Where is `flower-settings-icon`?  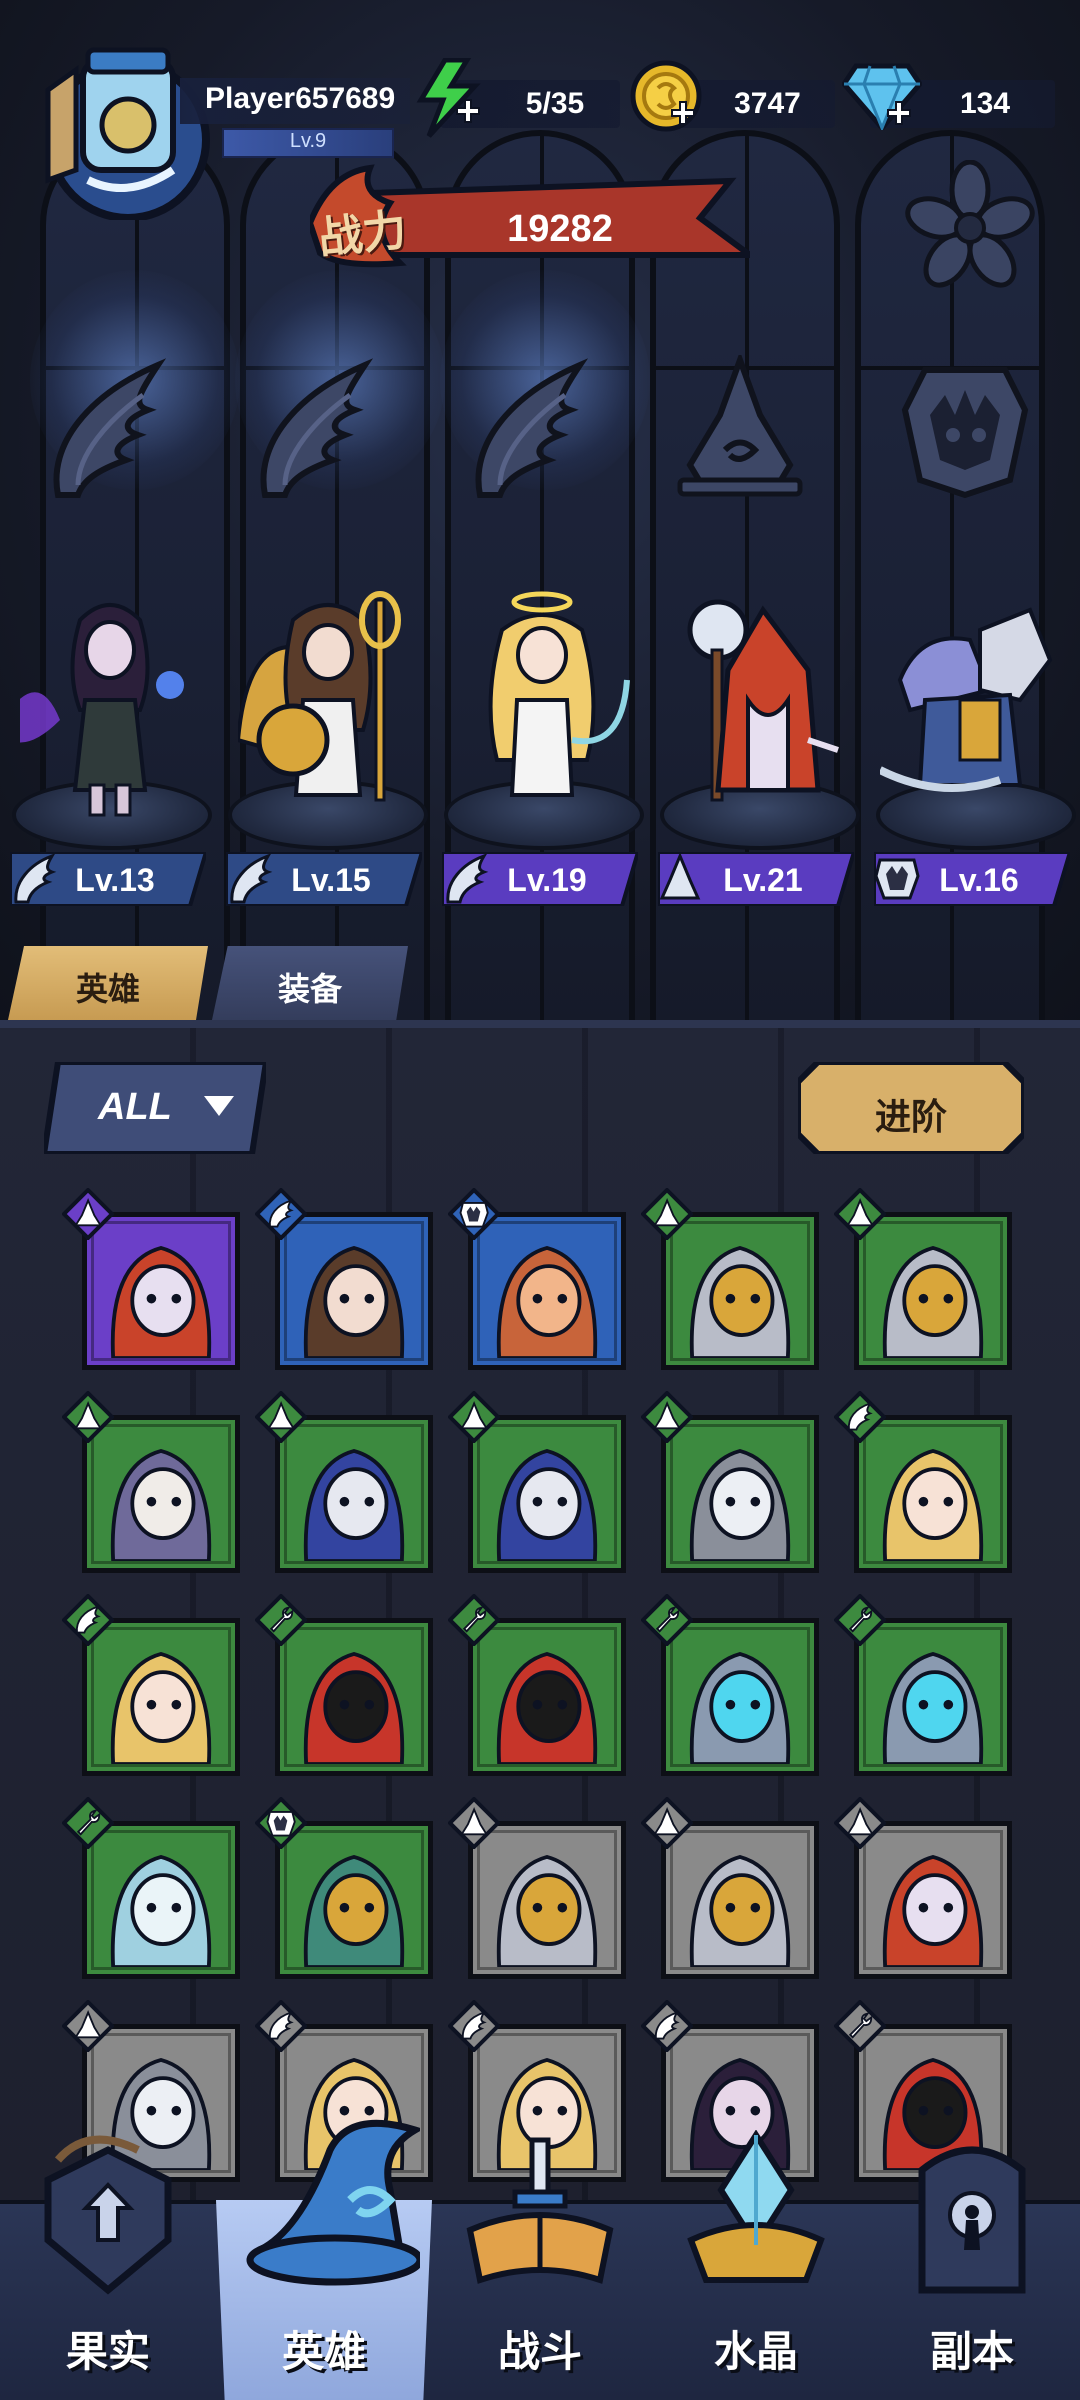
flower-settings-icon is located at coordinates (970, 225).